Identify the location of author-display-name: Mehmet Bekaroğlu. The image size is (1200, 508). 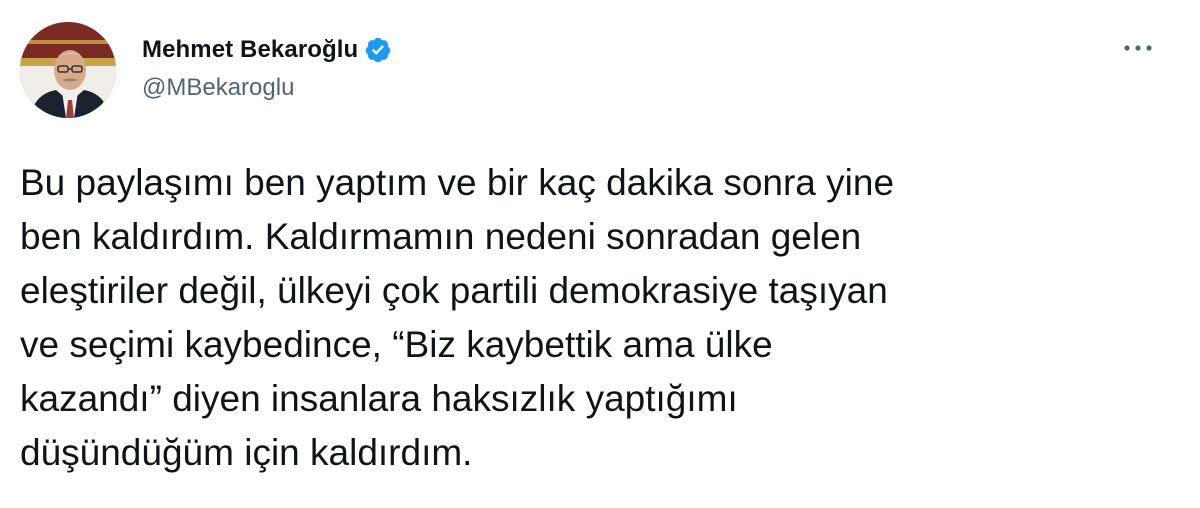
(250, 50).